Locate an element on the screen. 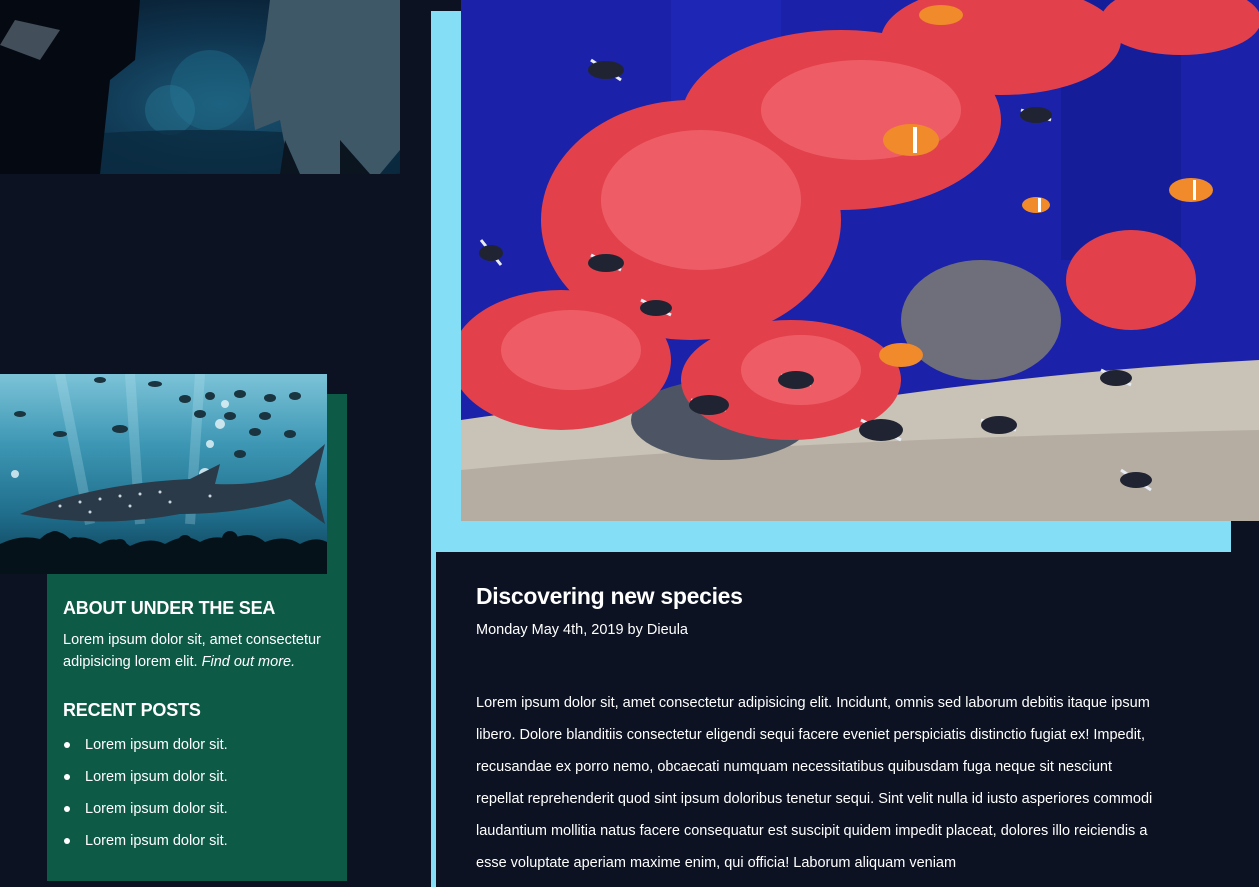 The image size is (1259, 887). find-out-more-link: Find out more. is located at coordinates (249, 662).